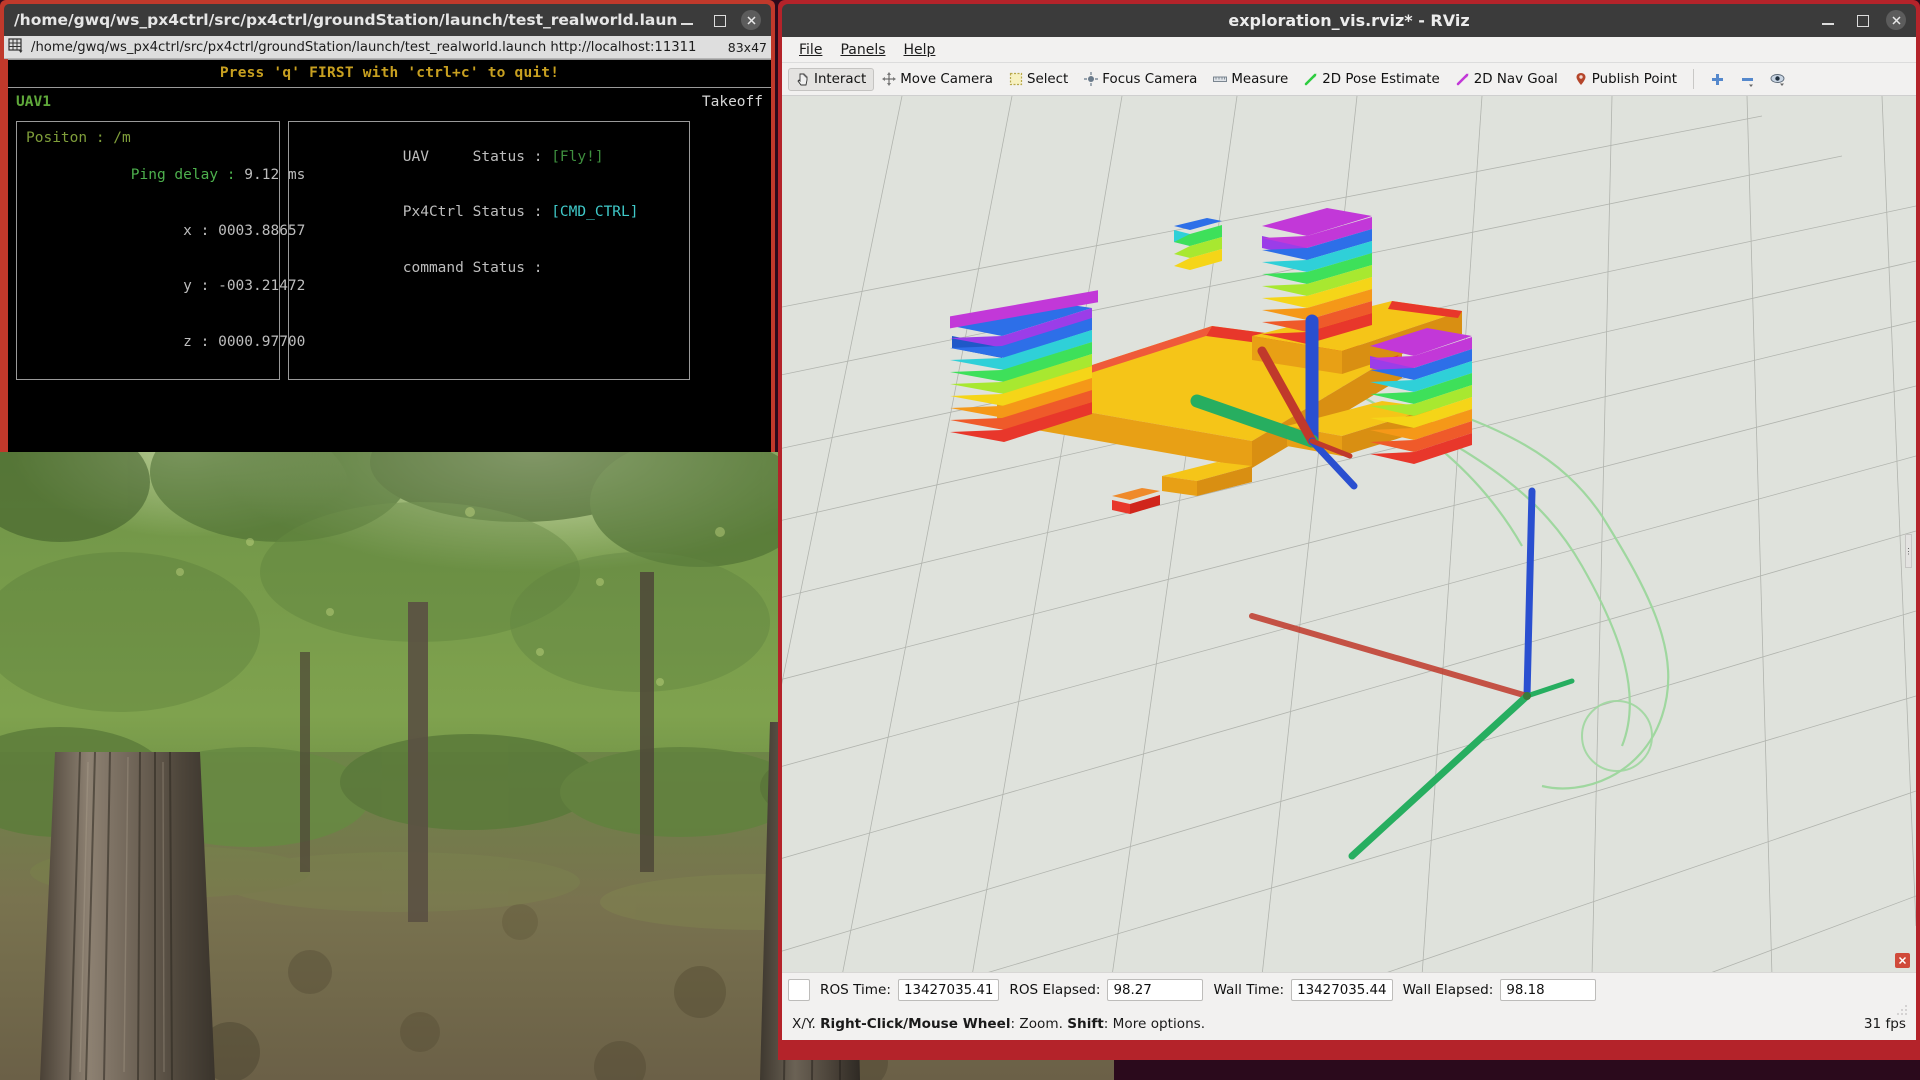 This screenshot has height=1080, width=1920. Describe the element at coordinates (915, 1023) in the screenshot. I see `hint-bold-rightclick: Right-Click/Mouse Wheel` at that location.